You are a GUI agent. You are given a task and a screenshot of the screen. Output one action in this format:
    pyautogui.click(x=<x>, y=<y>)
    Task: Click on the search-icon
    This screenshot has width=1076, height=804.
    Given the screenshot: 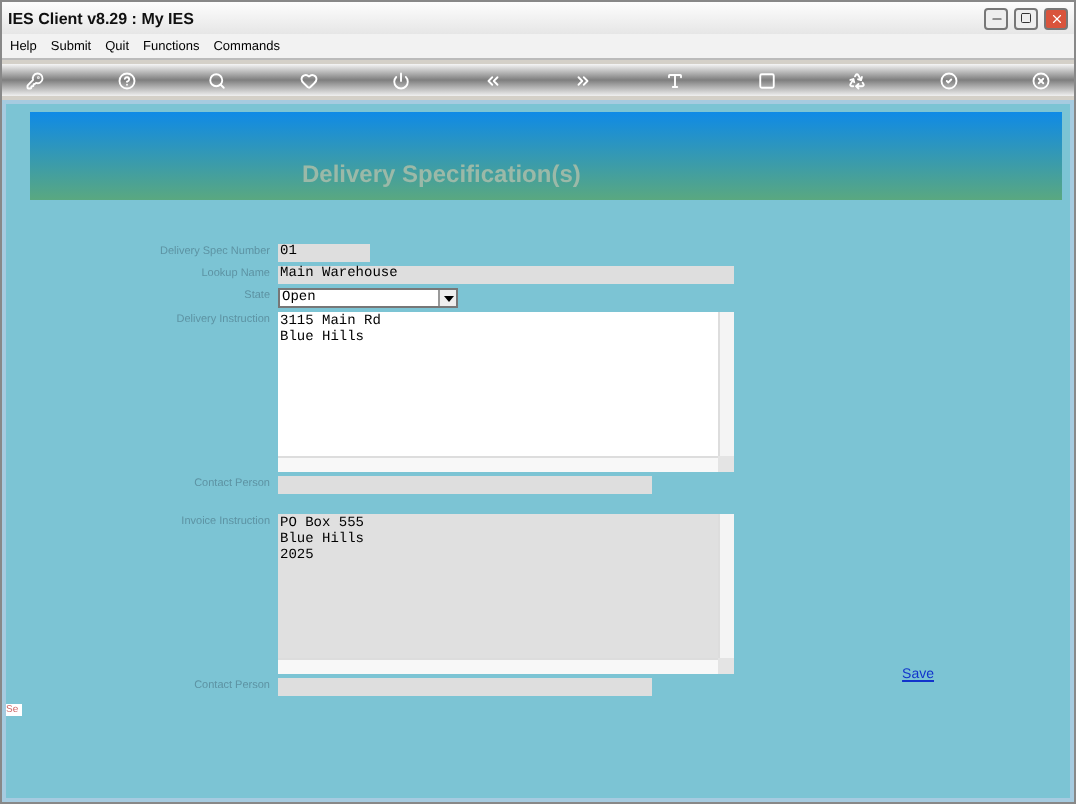 What is the action you would take?
    pyautogui.click(x=217, y=80)
    